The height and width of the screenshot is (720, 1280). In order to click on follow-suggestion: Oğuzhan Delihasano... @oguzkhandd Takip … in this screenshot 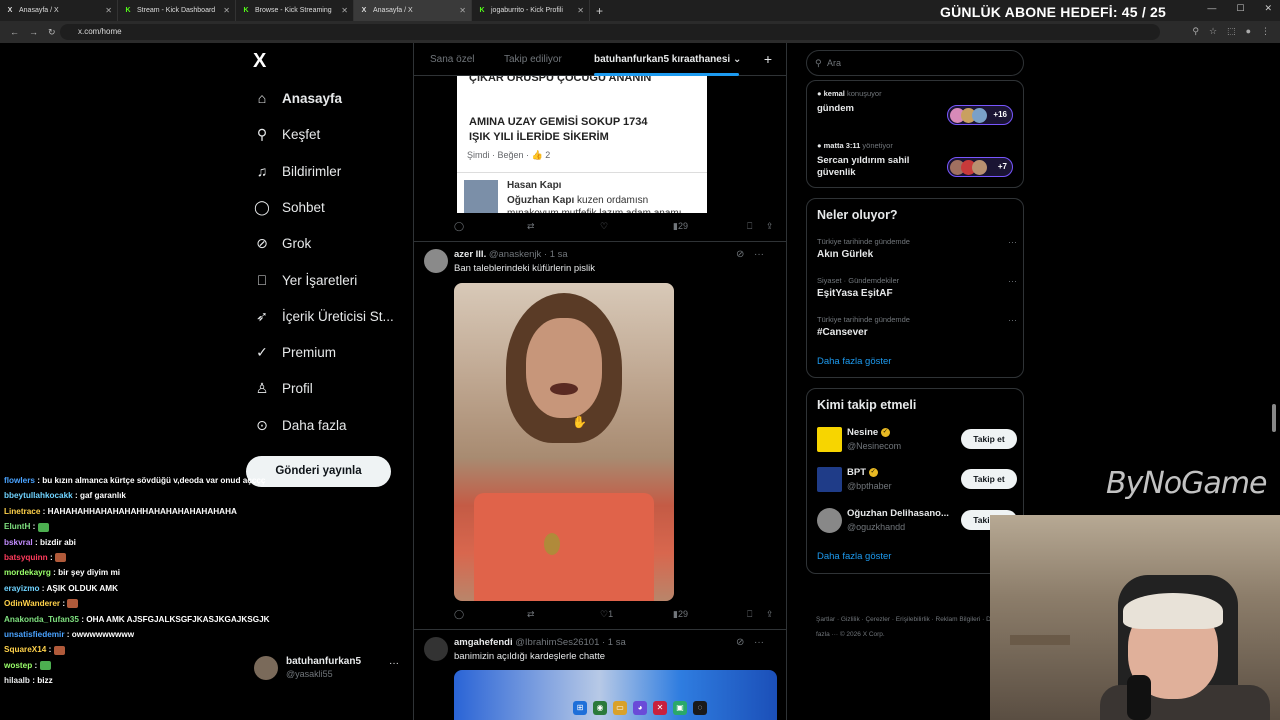, I will do `click(917, 521)`.